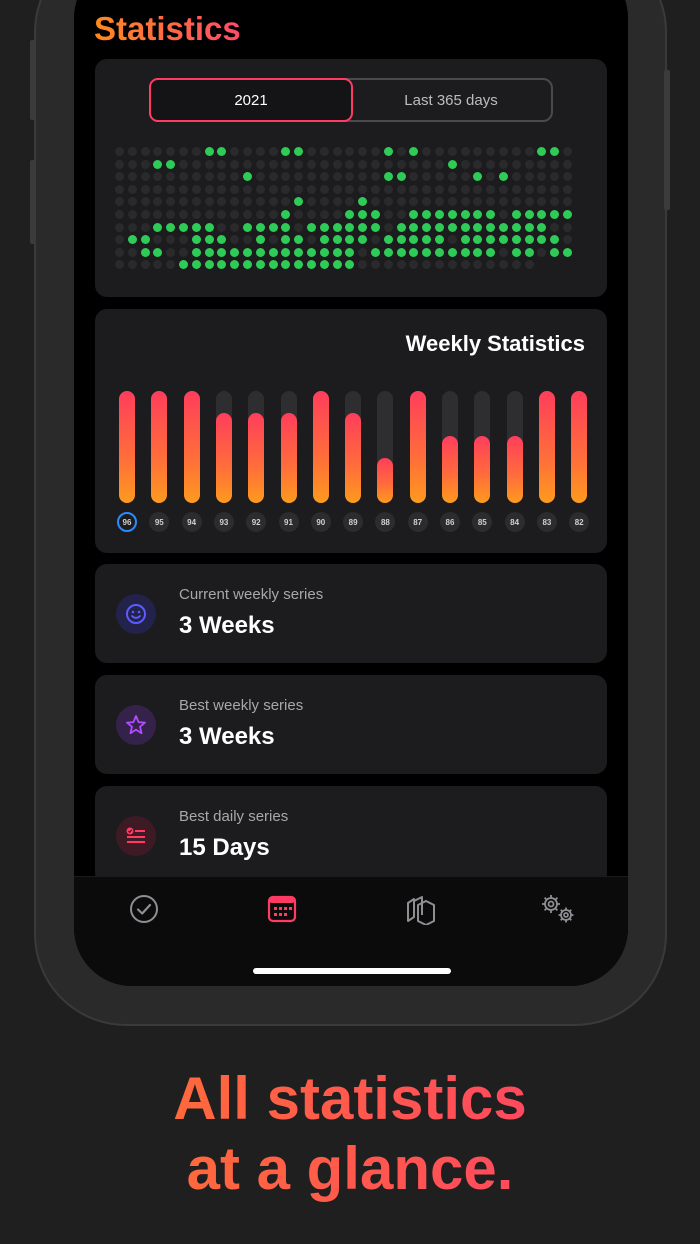 This screenshot has height=1244, width=700. I want to click on tab-settings, so click(558, 909).